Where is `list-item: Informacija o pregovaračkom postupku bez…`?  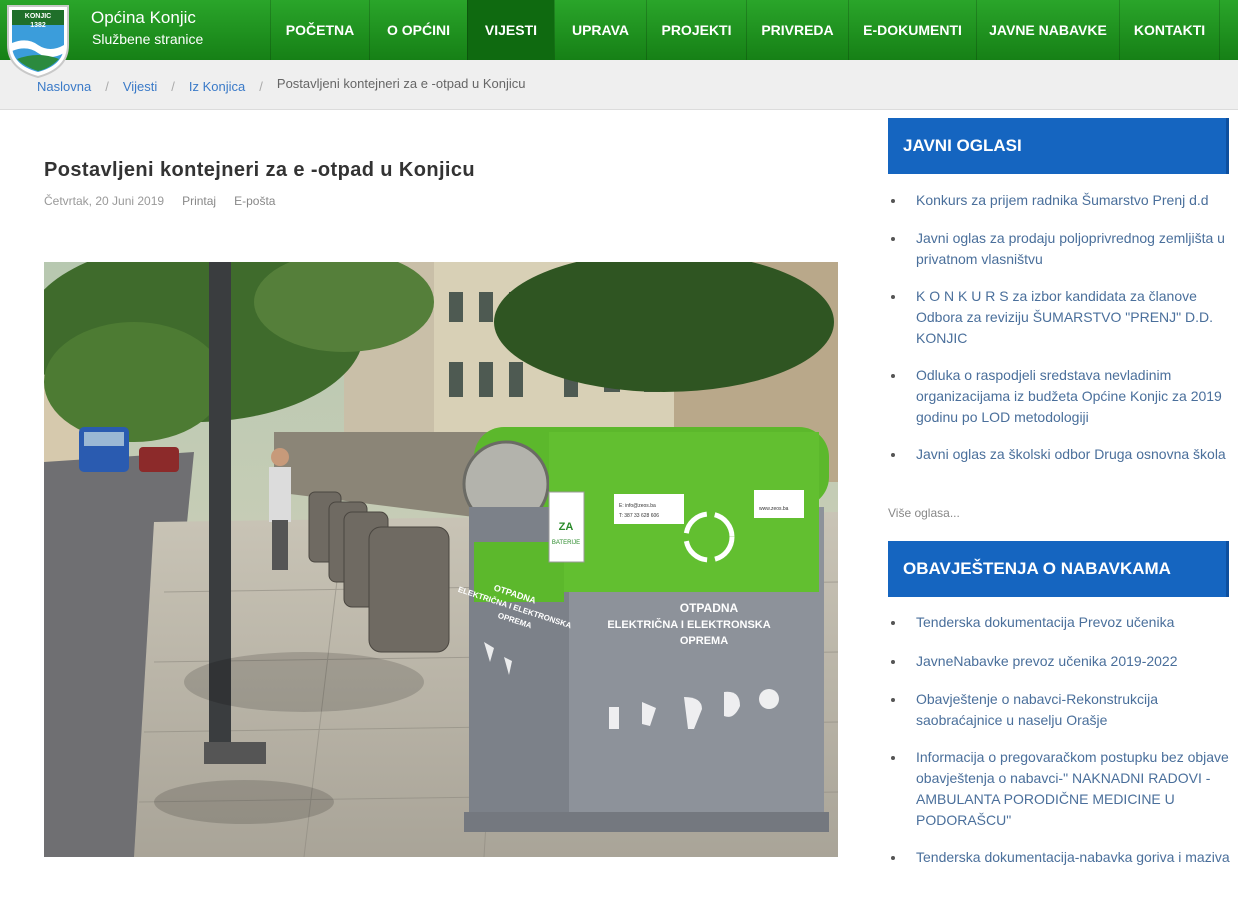 list-item: Informacija o pregovaračkom postupku bez… is located at coordinates (1060, 789).